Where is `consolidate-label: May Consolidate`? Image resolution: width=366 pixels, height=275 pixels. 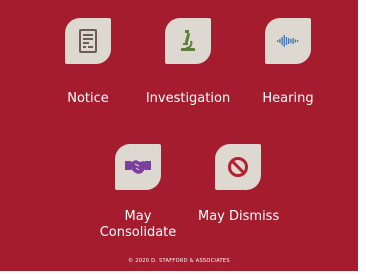
consolidate-label: May Consolidate is located at coordinates (138, 225).